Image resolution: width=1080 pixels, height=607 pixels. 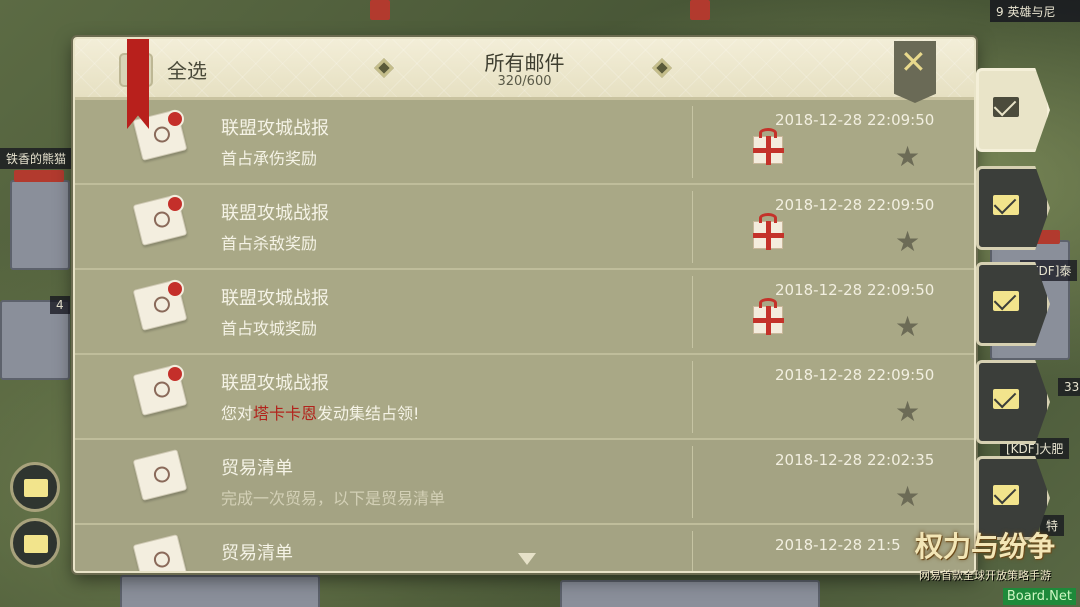 I want to click on top-right-status: 9 英雄与尼, so click(x=1035, y=11).